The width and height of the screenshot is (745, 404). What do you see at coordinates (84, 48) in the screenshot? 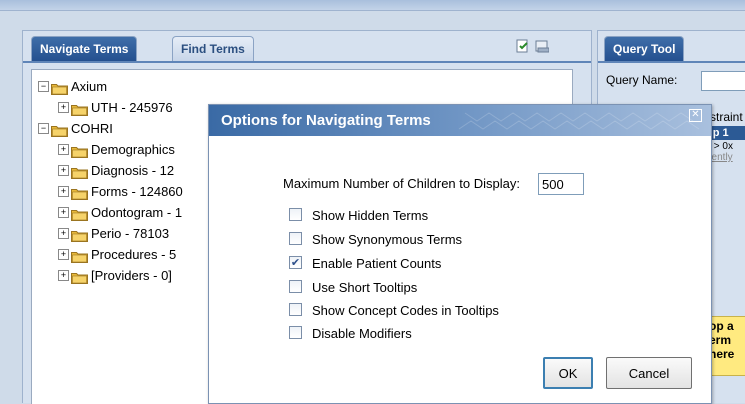
I see `tab-navigate-terms: Navigate Terms` at bounding box center [84, 48].